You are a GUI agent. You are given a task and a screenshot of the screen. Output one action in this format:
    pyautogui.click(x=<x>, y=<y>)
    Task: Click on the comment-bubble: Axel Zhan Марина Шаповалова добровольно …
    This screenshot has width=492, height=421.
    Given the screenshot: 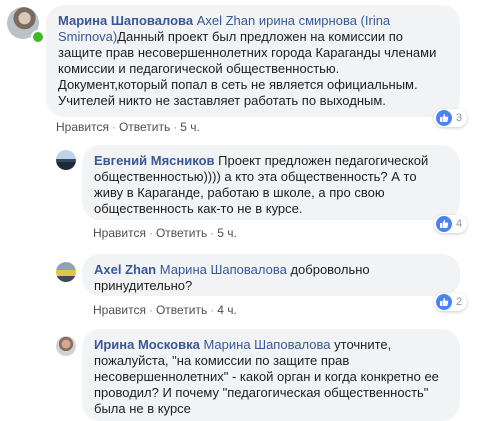 What is the action you would take?
    pyautogui.click(x=271, y=275)
    